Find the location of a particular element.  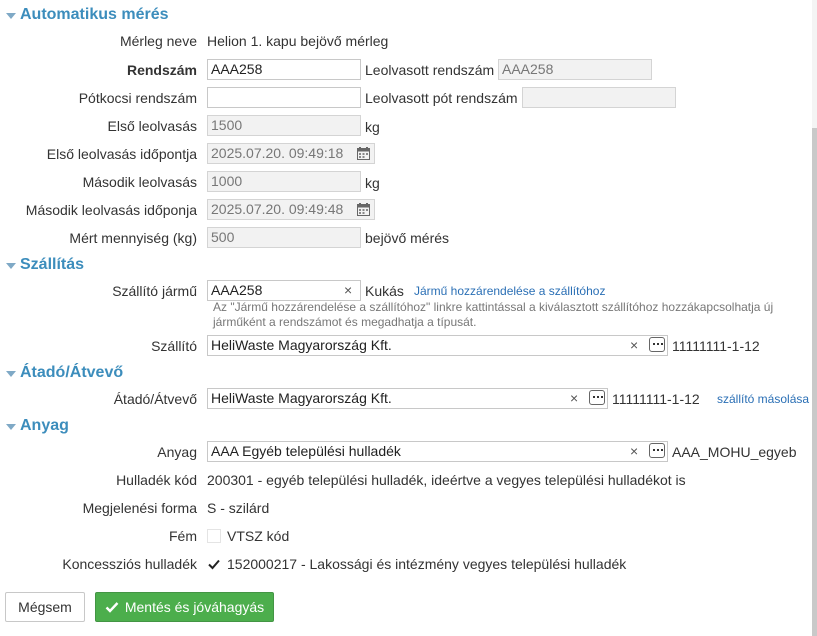

handover-select: HeliWaste Magyarország Kft. is located at coordinates (407, 398).